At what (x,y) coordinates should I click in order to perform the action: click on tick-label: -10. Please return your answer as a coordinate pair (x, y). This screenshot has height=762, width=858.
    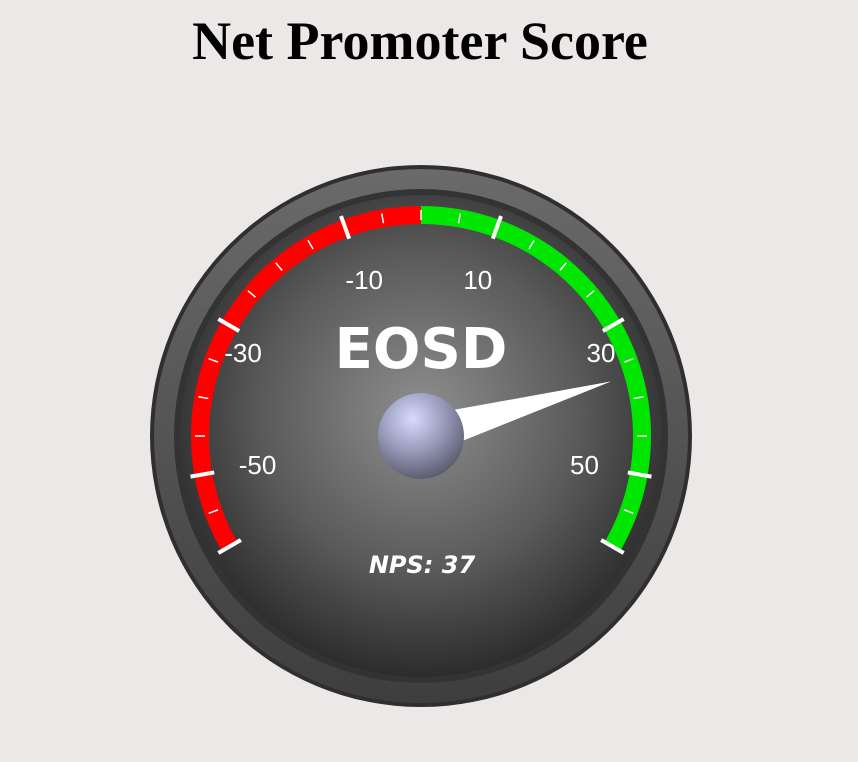
    Looking at the image, I should click on (364, 280).